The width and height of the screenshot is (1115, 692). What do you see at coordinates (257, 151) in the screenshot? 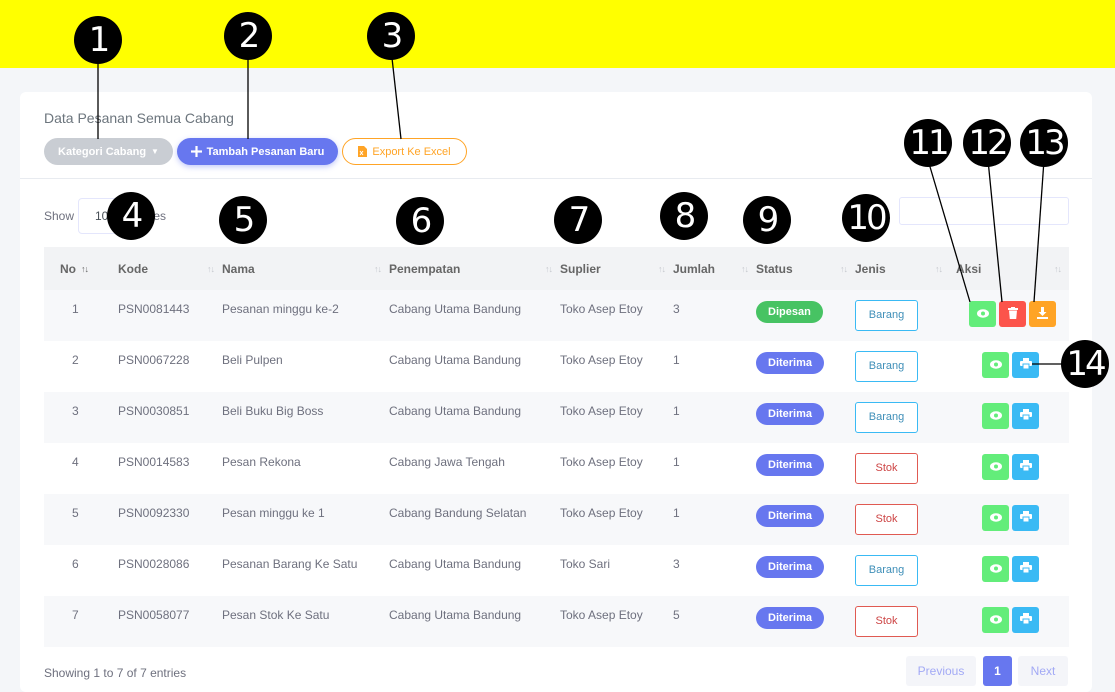
I see `tambah-pesanan-button: Tambah Pesanan Baru` at bounding box center [257, 151].